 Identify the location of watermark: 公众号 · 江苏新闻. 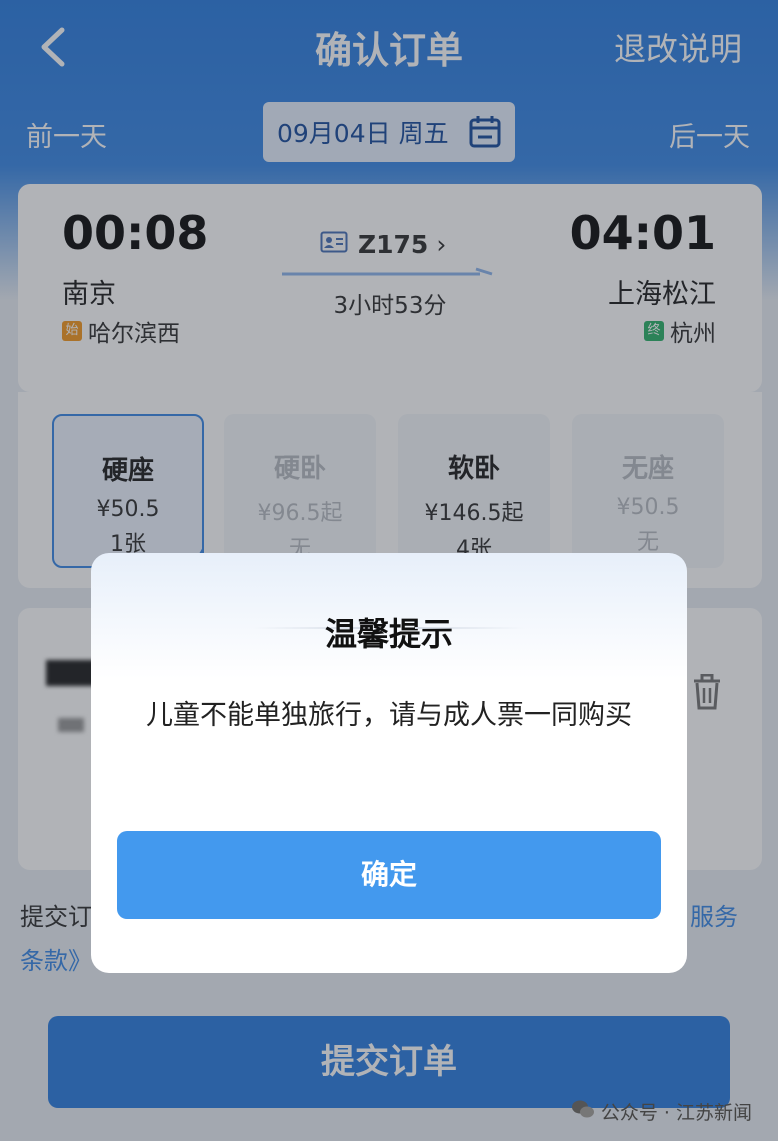
(661, 1111).